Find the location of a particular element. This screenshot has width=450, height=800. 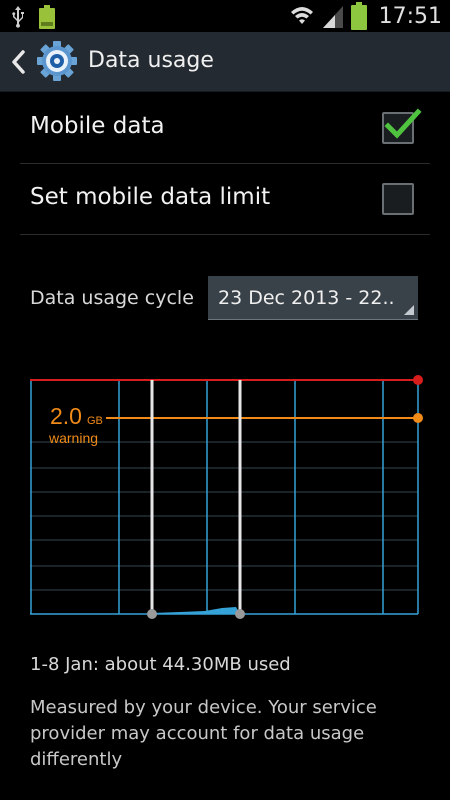

limit-handle is located at coordinates (418, 380).